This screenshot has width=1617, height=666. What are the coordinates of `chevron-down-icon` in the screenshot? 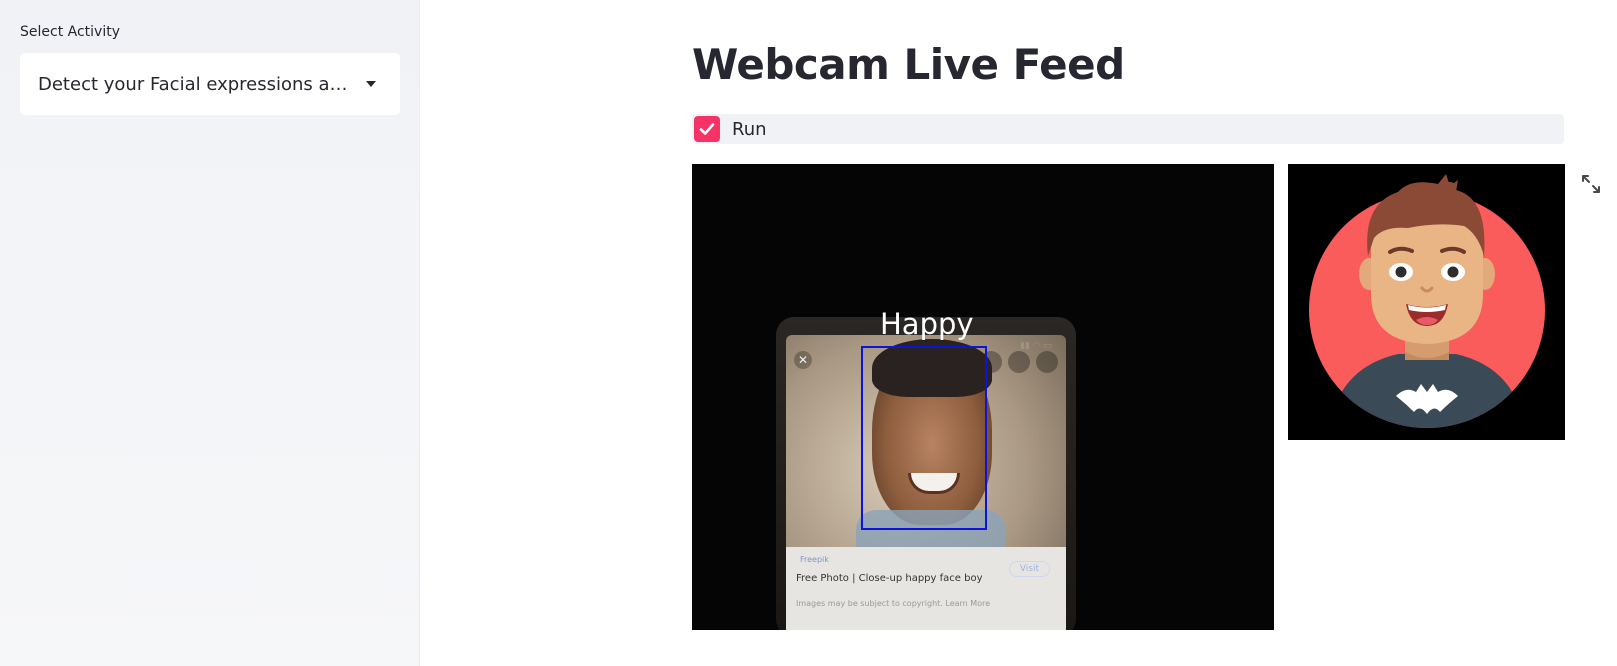 It's located at (371, 84).